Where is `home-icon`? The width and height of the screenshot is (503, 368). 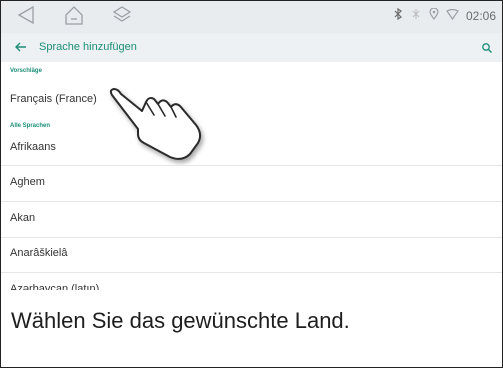
home-icon is located at coordinates (74, 17).